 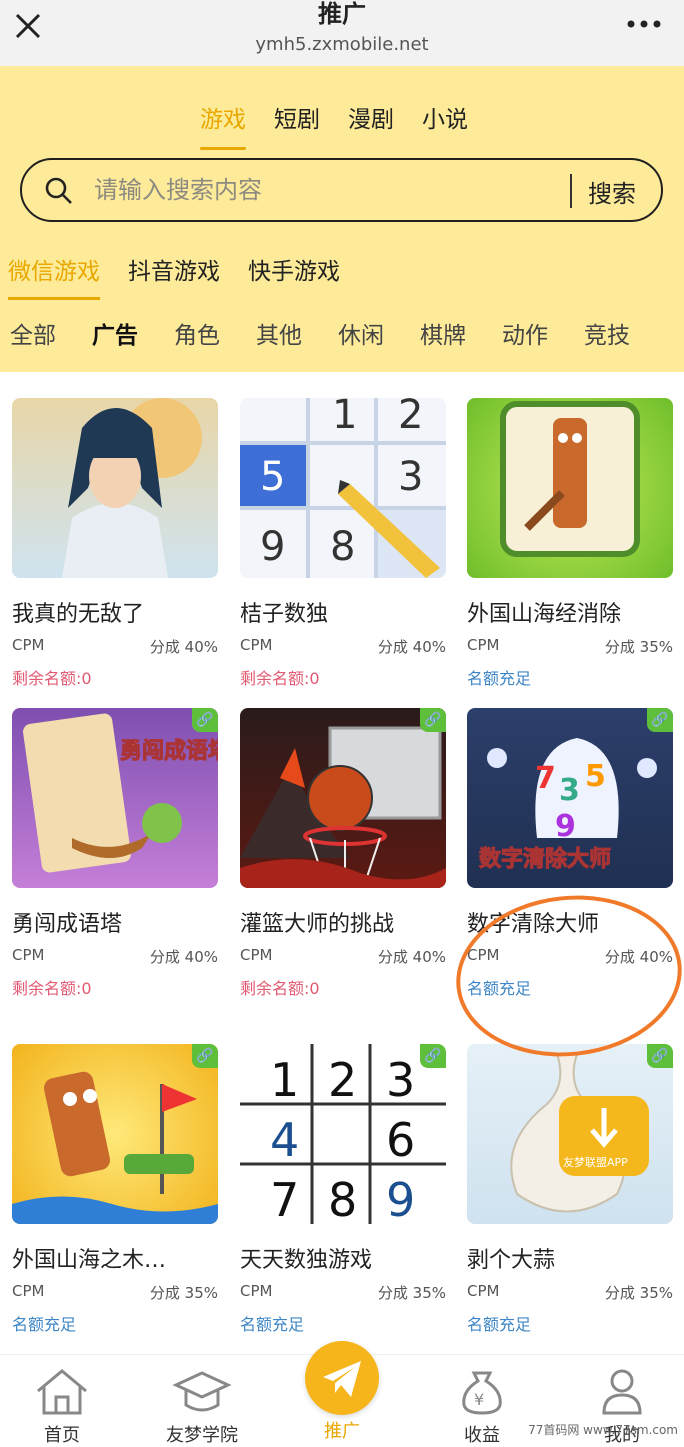 I want to click on game-thumbnail: 勇闯成语塔 🔗, so click(x=115, y=798).